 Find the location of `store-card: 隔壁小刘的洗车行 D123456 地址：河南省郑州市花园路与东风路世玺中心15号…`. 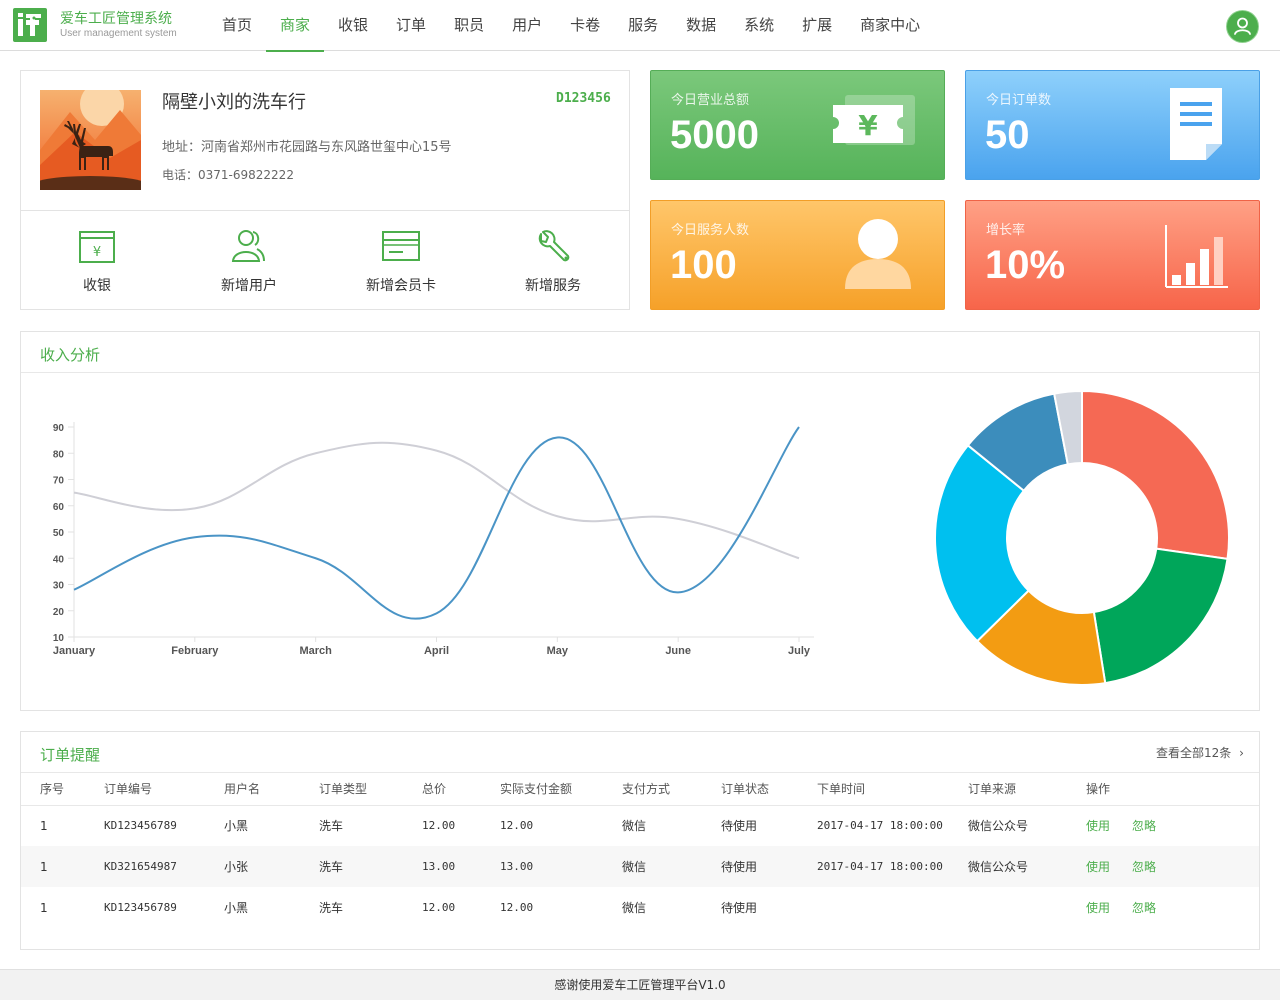

store-card: 隔壁小刘的洗车行 D123456 地址：河南省郑州市花园路与东风路世玺中心15号… is located at coordinates (325, 190).